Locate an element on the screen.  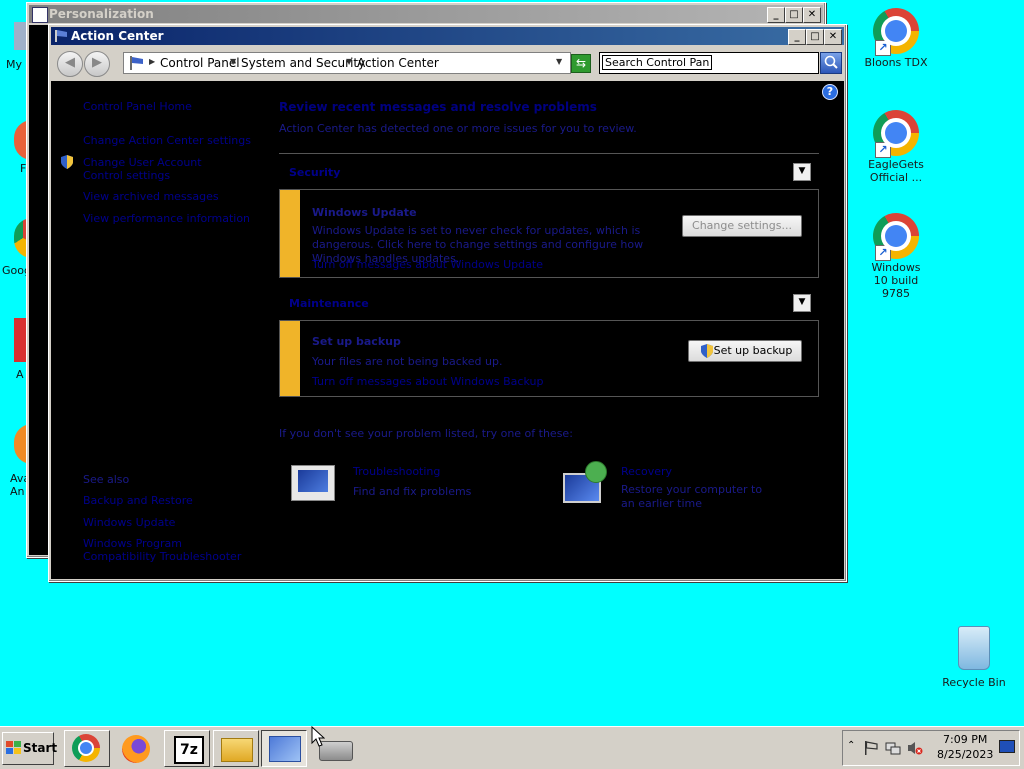
control-panel-flag-icon is located at coordinates (136, 63).